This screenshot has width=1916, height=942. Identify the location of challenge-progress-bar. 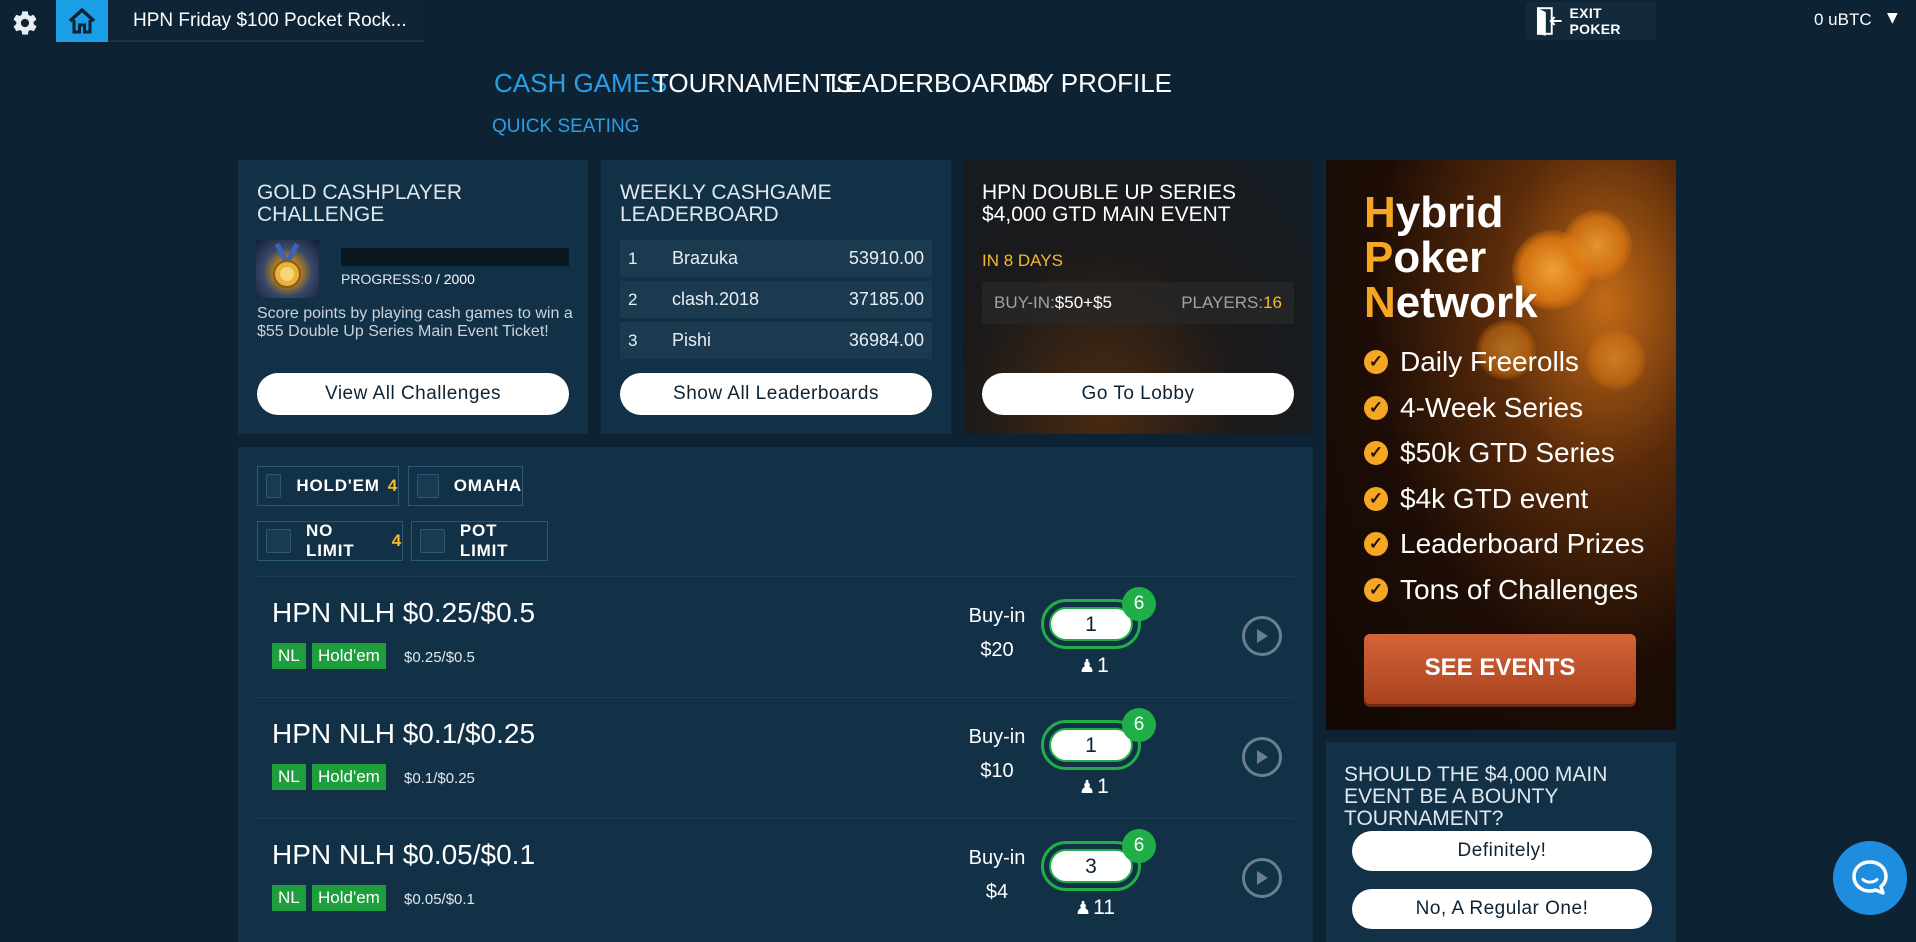
(455, 257).